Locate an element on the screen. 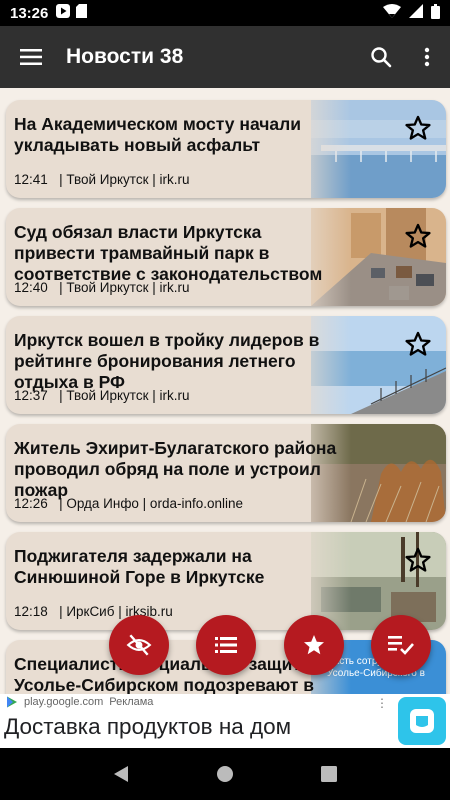  system-nav-bar is located at coordinates (225, 774).